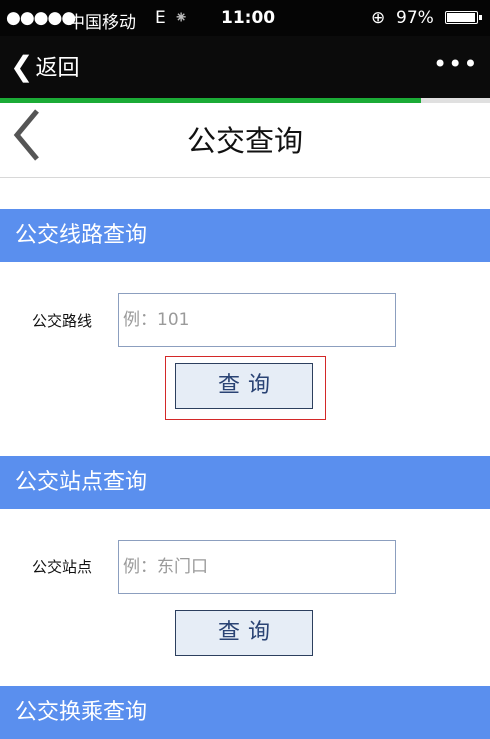 The width and height of the screenshot is (490, 739). I want to click on route-query-button: 查询, so click(244, 386).